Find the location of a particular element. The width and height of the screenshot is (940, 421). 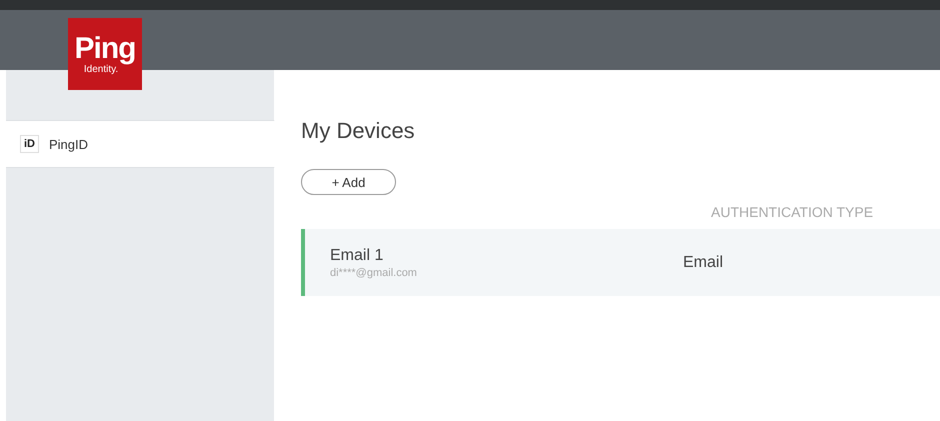

authentication-type: Email is located at coordinates (703, 263).